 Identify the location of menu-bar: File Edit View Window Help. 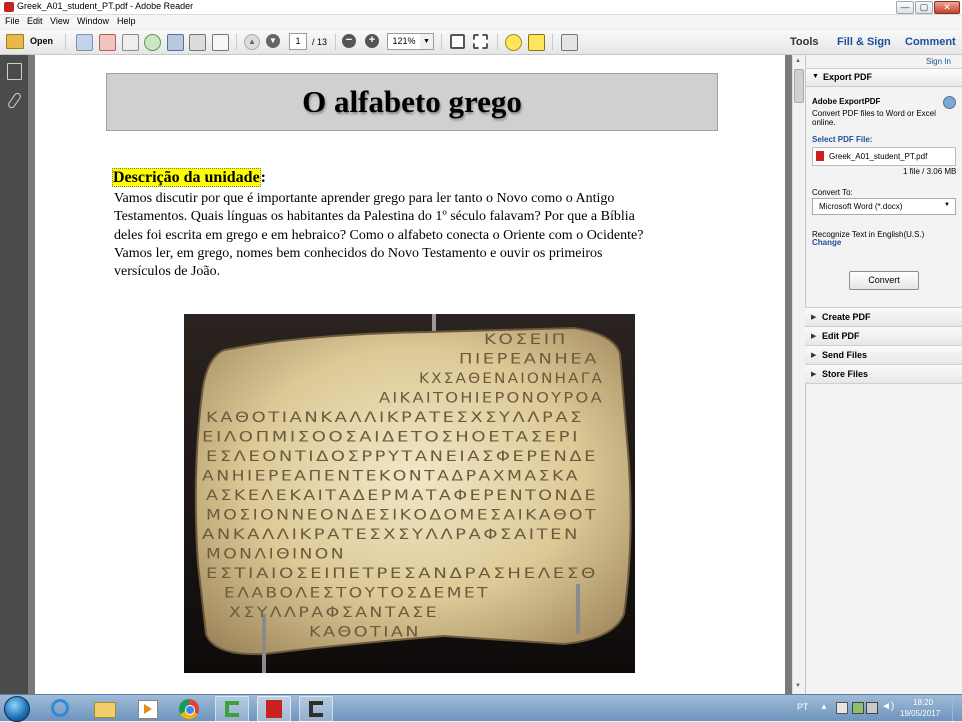
(481, 22).